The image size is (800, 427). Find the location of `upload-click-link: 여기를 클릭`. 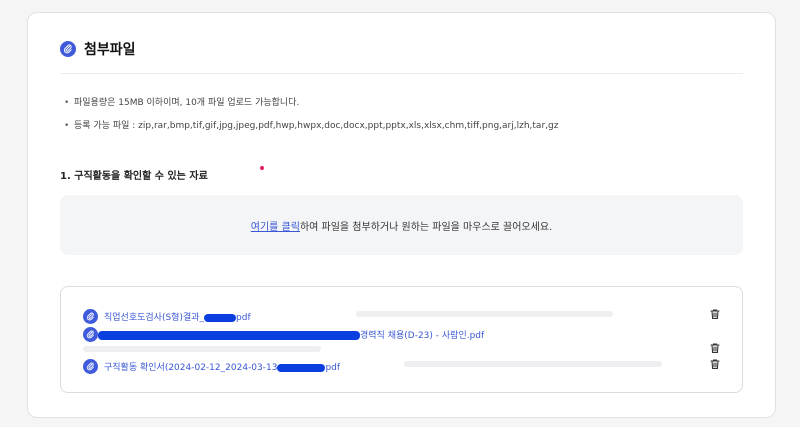

upload-click-link: 여기를 클릭 is located at coordinates (275, 225).